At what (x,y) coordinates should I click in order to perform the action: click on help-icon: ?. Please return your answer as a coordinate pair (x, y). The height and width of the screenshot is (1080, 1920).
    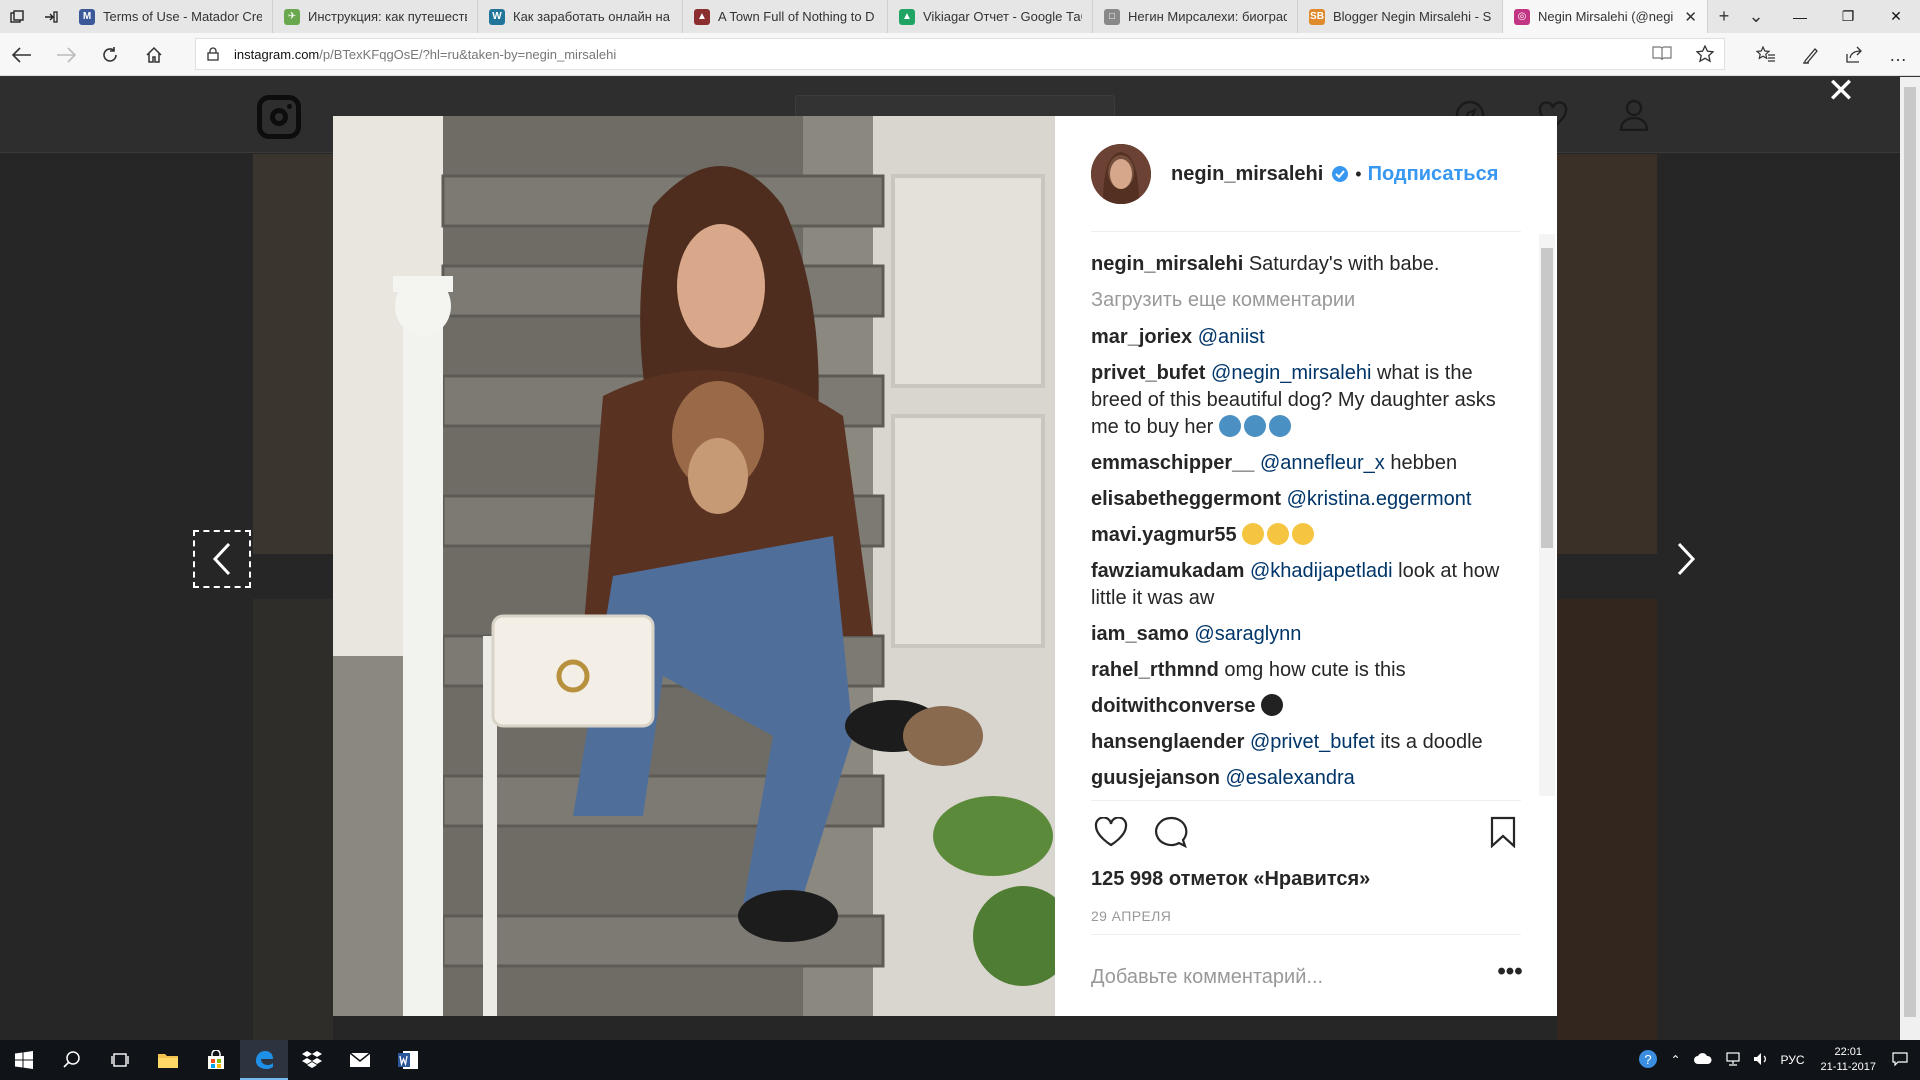
    Looking at the image, I should click on (1648, 1060).